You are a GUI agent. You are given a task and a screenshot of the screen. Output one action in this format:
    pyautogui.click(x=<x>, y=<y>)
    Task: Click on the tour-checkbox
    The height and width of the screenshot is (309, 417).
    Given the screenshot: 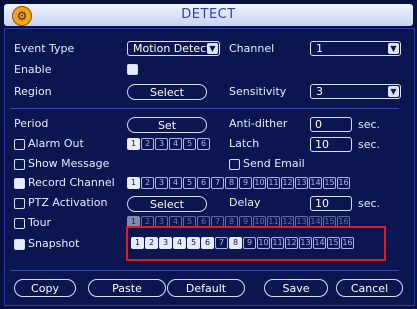 What is the action you would take?
    pyautogui.click(x=19, y=223)
    